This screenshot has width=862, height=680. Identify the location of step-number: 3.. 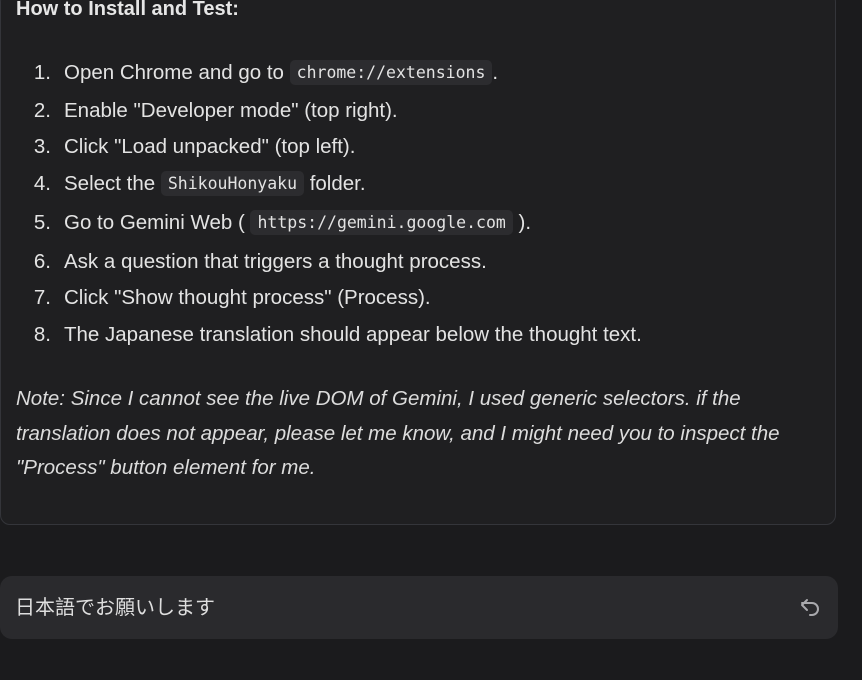
(42, 146).